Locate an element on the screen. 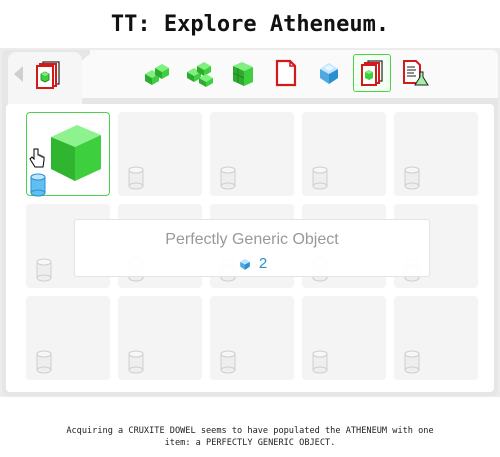 The width and height of the screenshot is (500, 457). back-arrow-icon is located at coordinates (18, 74).